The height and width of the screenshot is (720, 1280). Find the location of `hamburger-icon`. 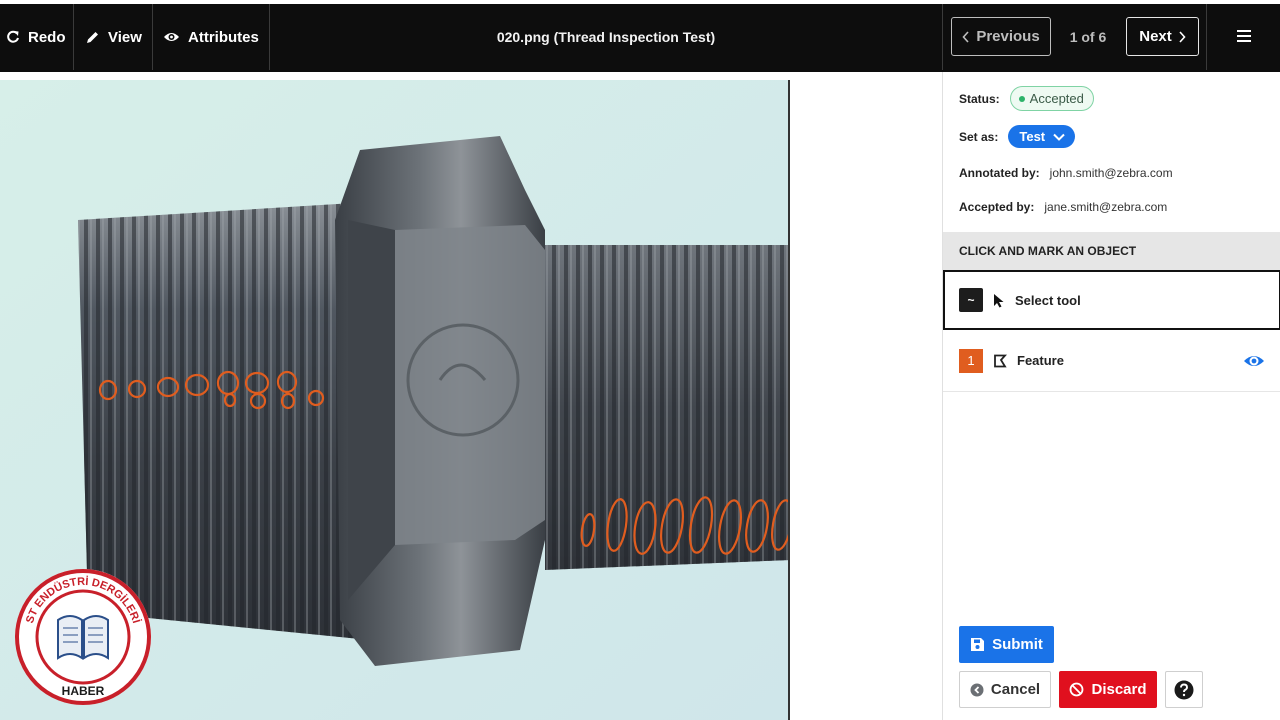

hamburger-icon is located at coordinates (1244, 36).